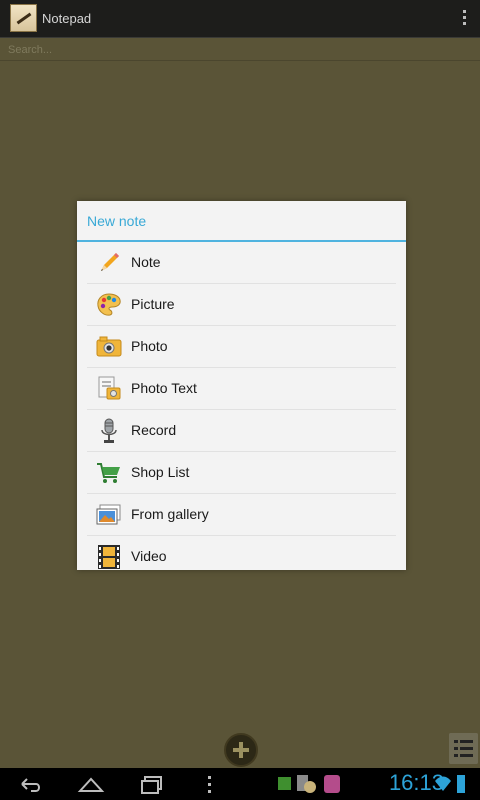  I want to click on menu-item-photo-text: Photo Text, so click(241, 389).